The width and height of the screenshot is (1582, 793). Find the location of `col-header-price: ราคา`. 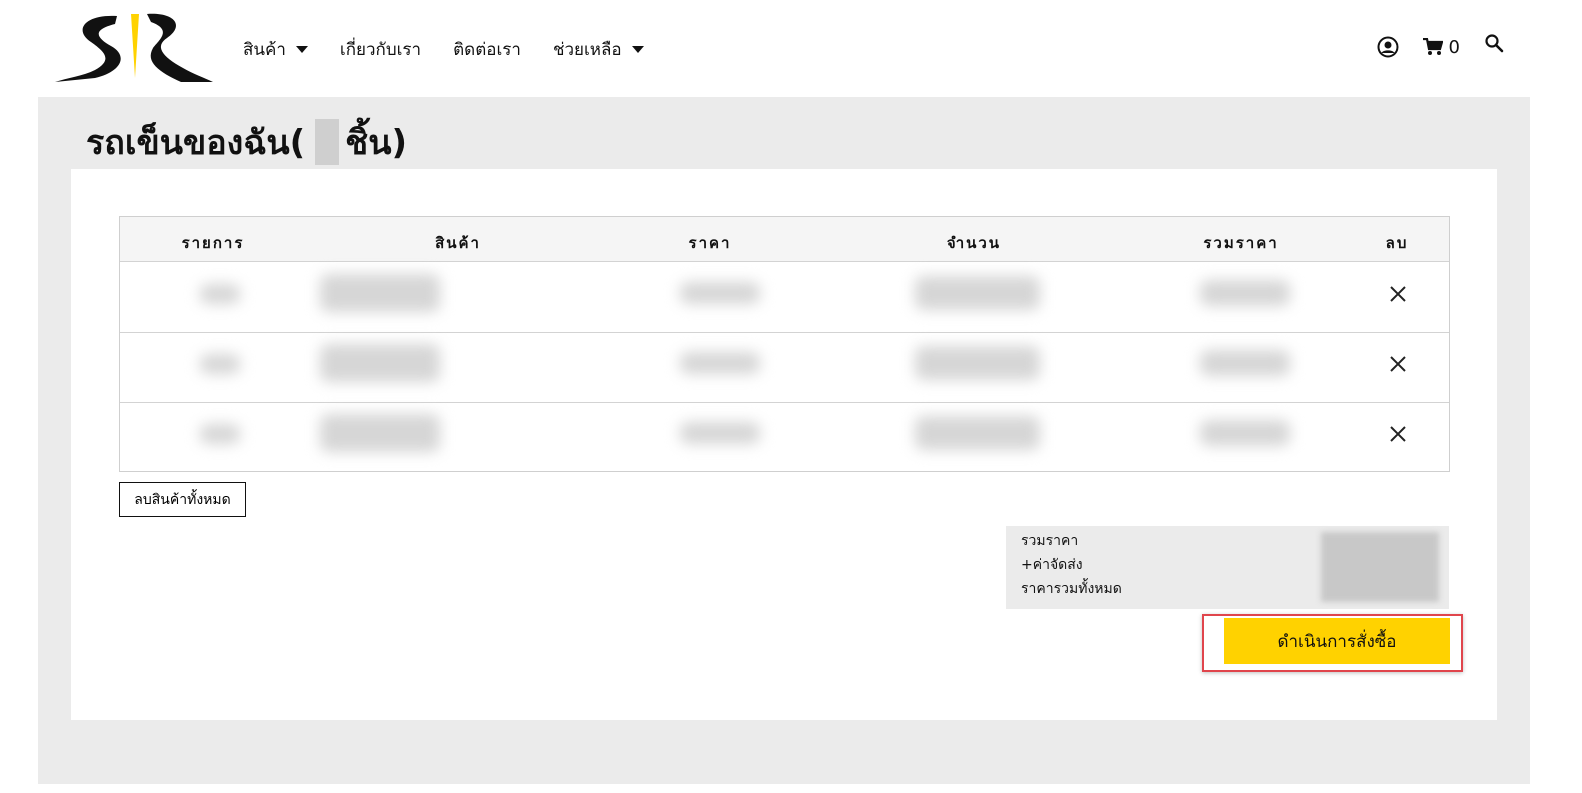

col-header-price: ราคา is located at coordinates (710, 243).